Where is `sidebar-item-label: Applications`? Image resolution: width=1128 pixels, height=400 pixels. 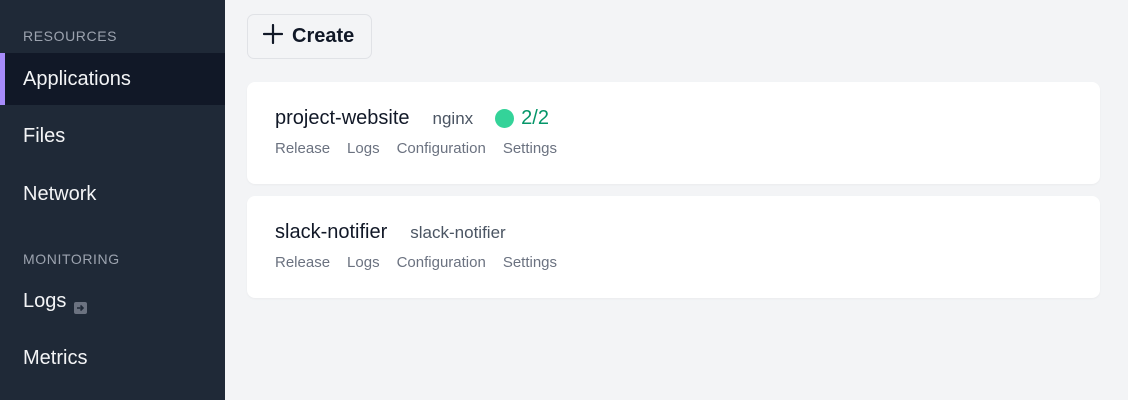 sidebar-item-label: Applications is located at coordinates (77, 78).